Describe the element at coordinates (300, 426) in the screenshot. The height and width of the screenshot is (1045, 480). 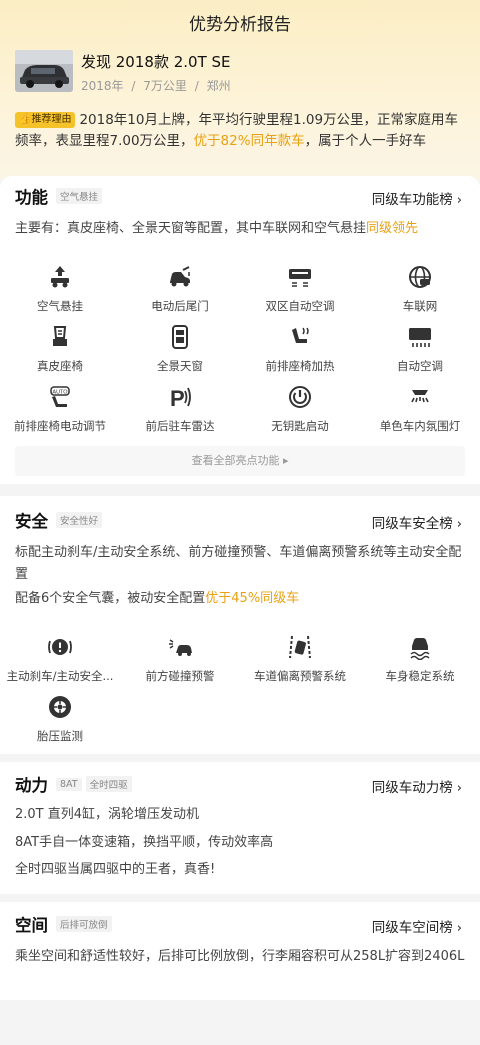
I see `feature-label: 无钥匙启动` at that location.